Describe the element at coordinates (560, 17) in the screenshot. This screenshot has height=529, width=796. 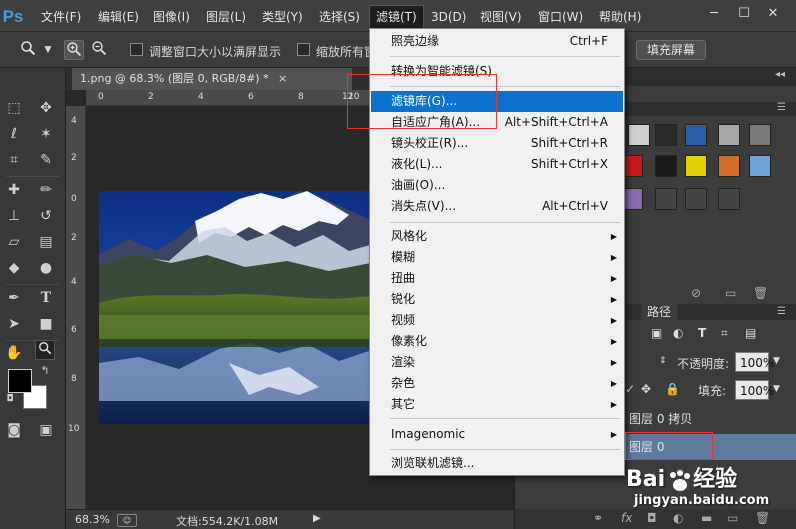
I see `menu-window: 窗口(W)` at that location.